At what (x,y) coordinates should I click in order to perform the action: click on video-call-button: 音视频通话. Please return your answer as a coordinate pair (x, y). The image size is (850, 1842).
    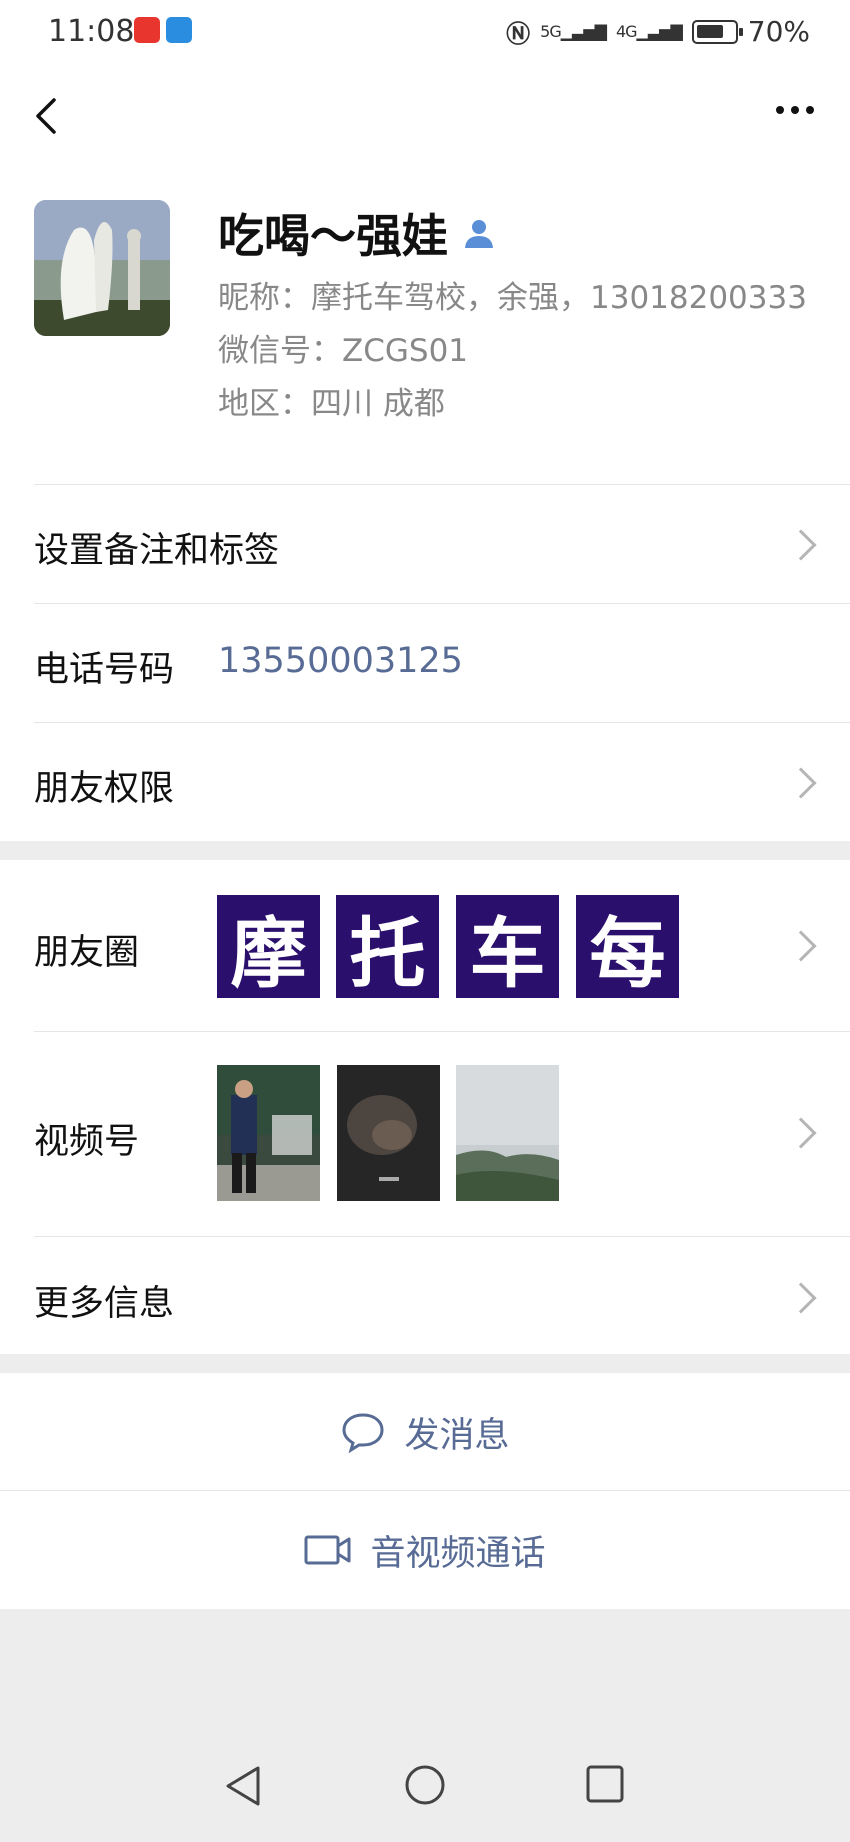
    Looking at the image, I should click on (425, 1550).